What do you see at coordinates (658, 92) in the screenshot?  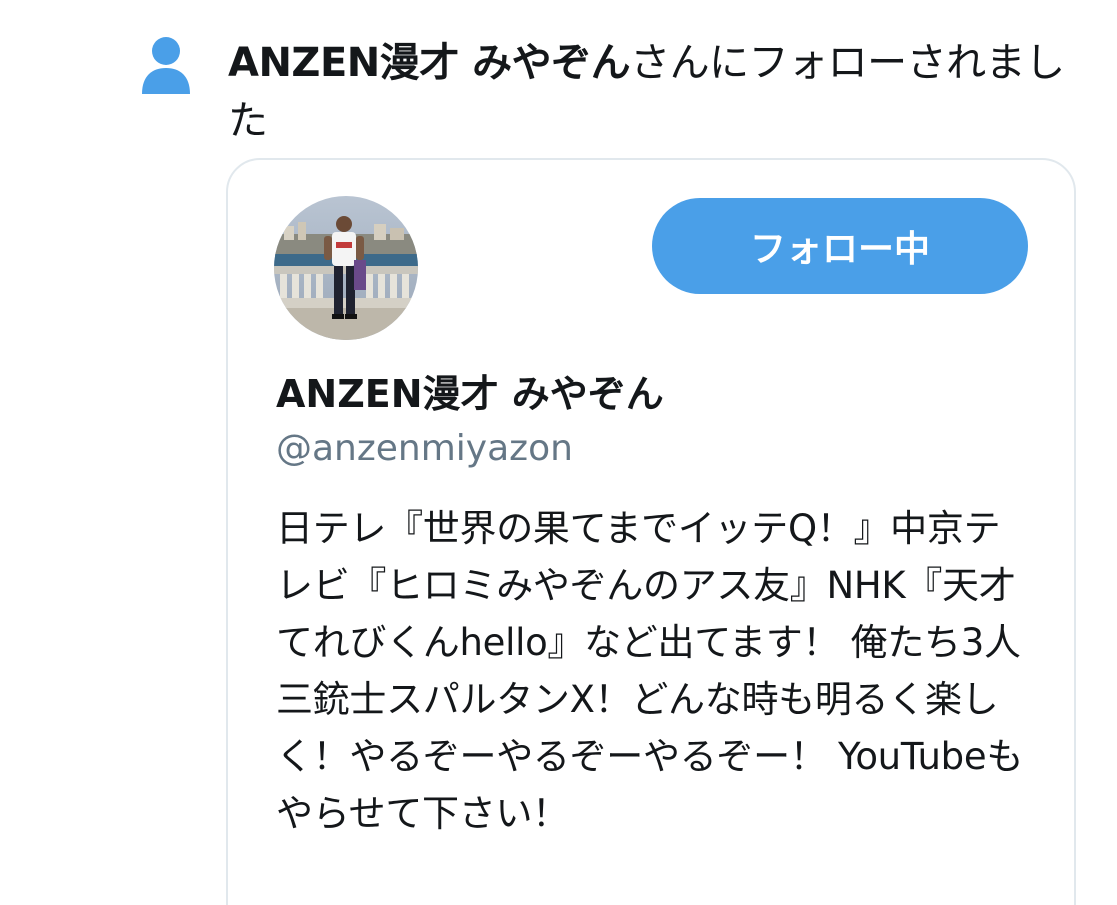 I see `notification-text: ANZEN漫才 みやぞんさんにフォローされました` at bounding box center [658, 92].